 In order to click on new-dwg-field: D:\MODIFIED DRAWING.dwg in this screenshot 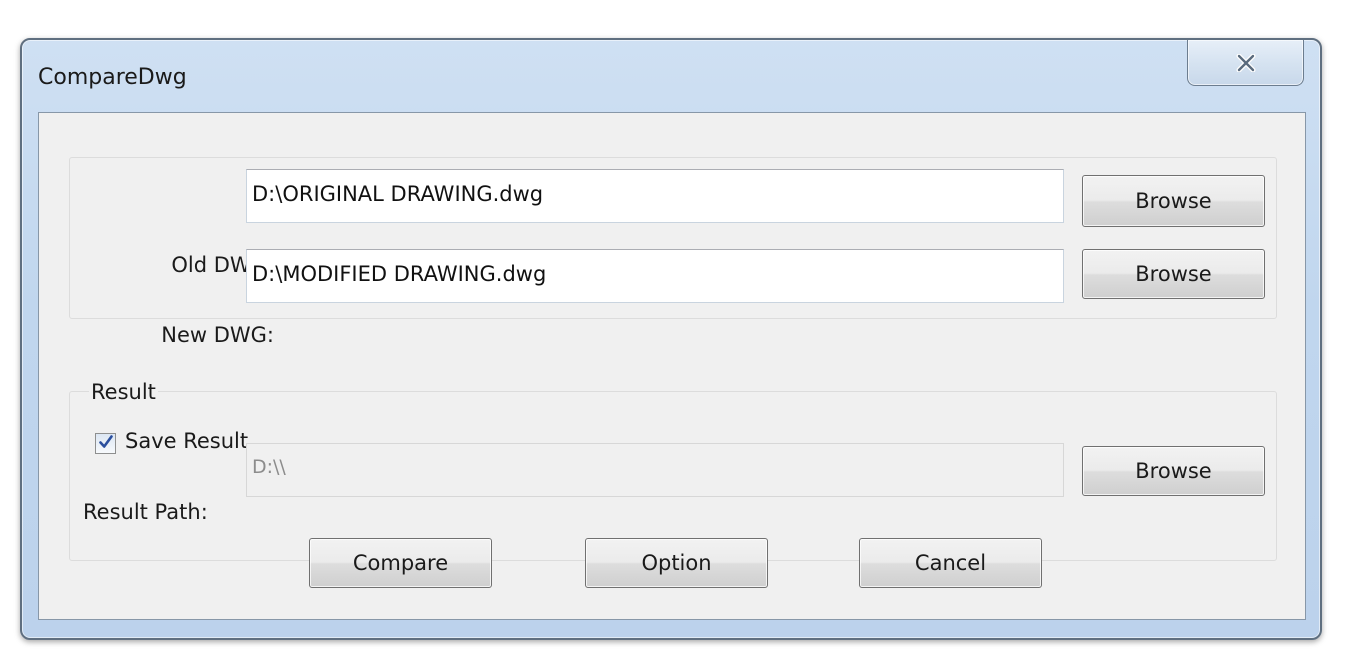, I will do `click(655, 276)`.